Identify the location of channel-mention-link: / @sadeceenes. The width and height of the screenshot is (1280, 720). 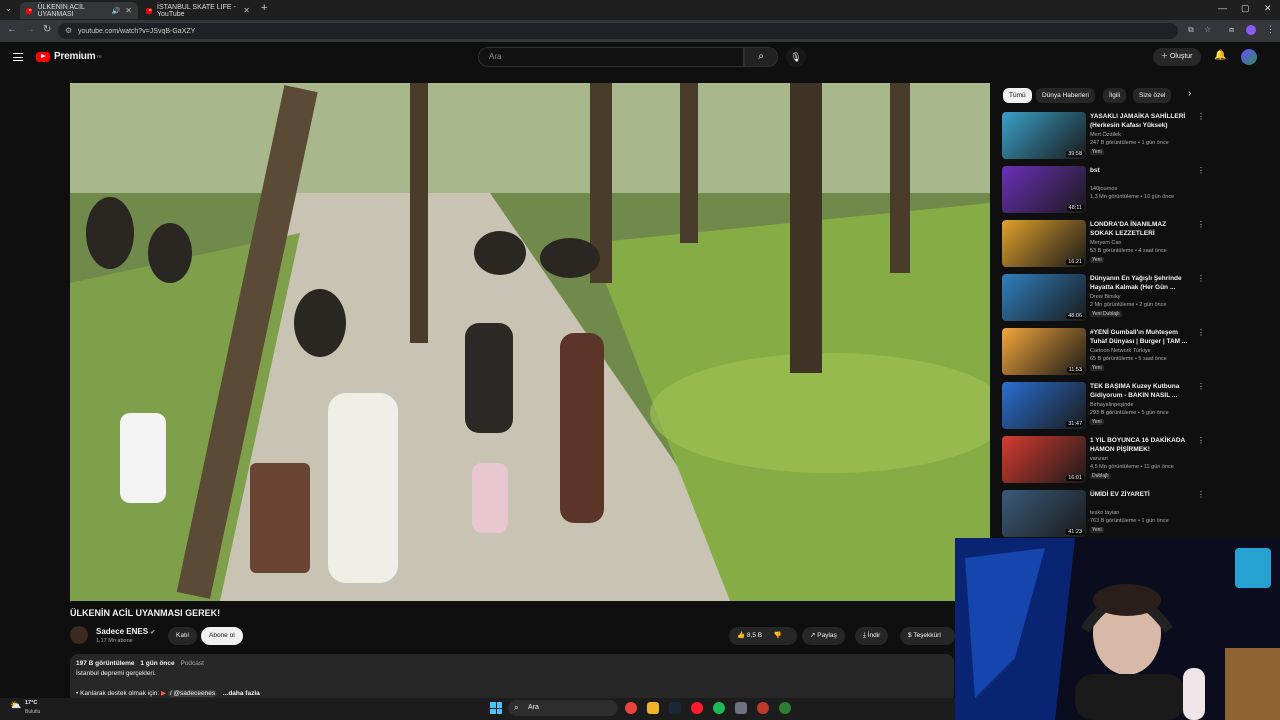
(192, 693).